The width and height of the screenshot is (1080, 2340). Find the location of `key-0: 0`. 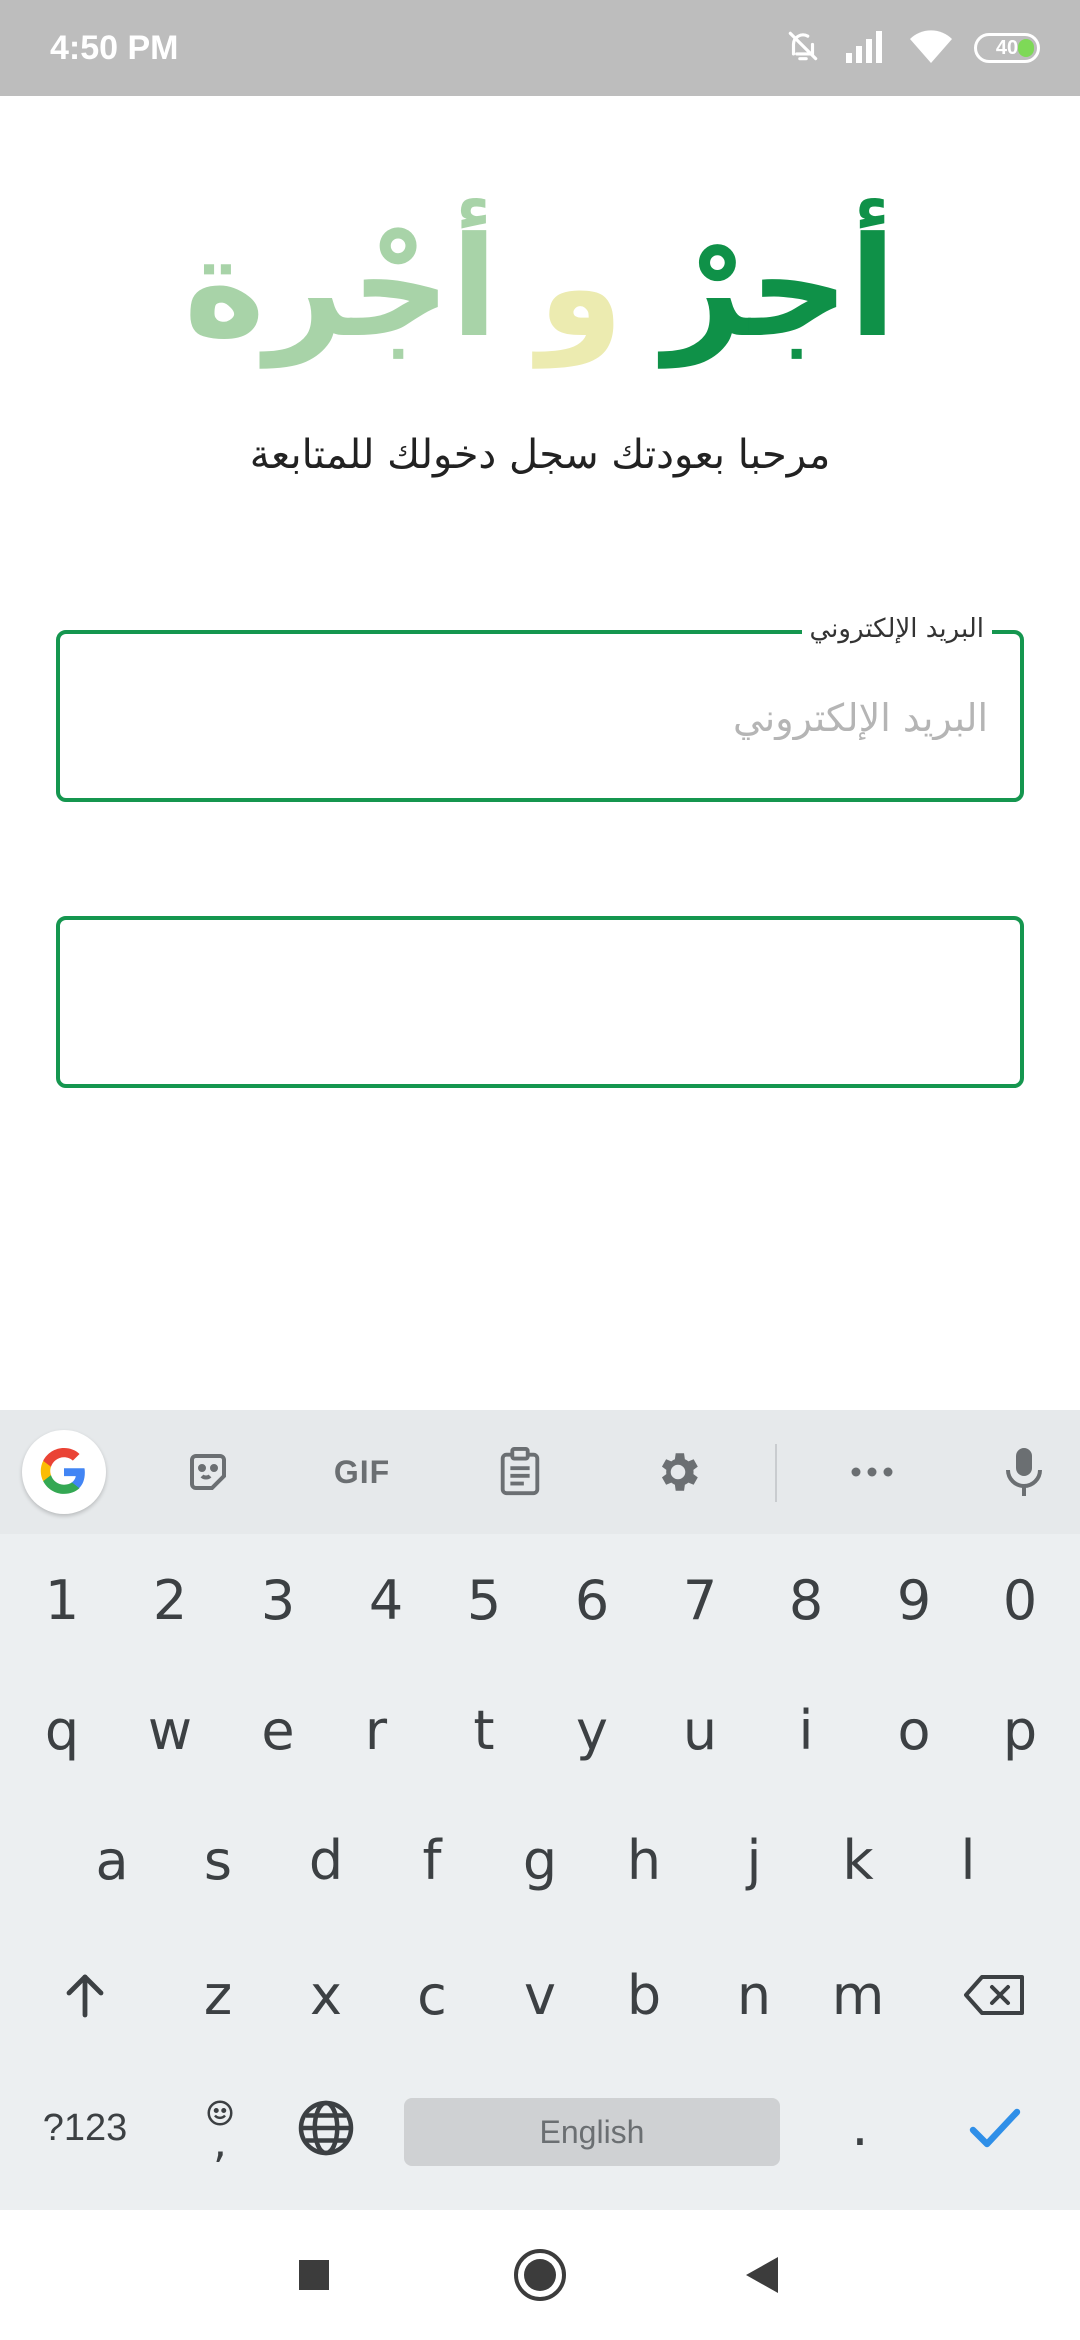

key-0: 0 is located at coordinates (1020, 1600).